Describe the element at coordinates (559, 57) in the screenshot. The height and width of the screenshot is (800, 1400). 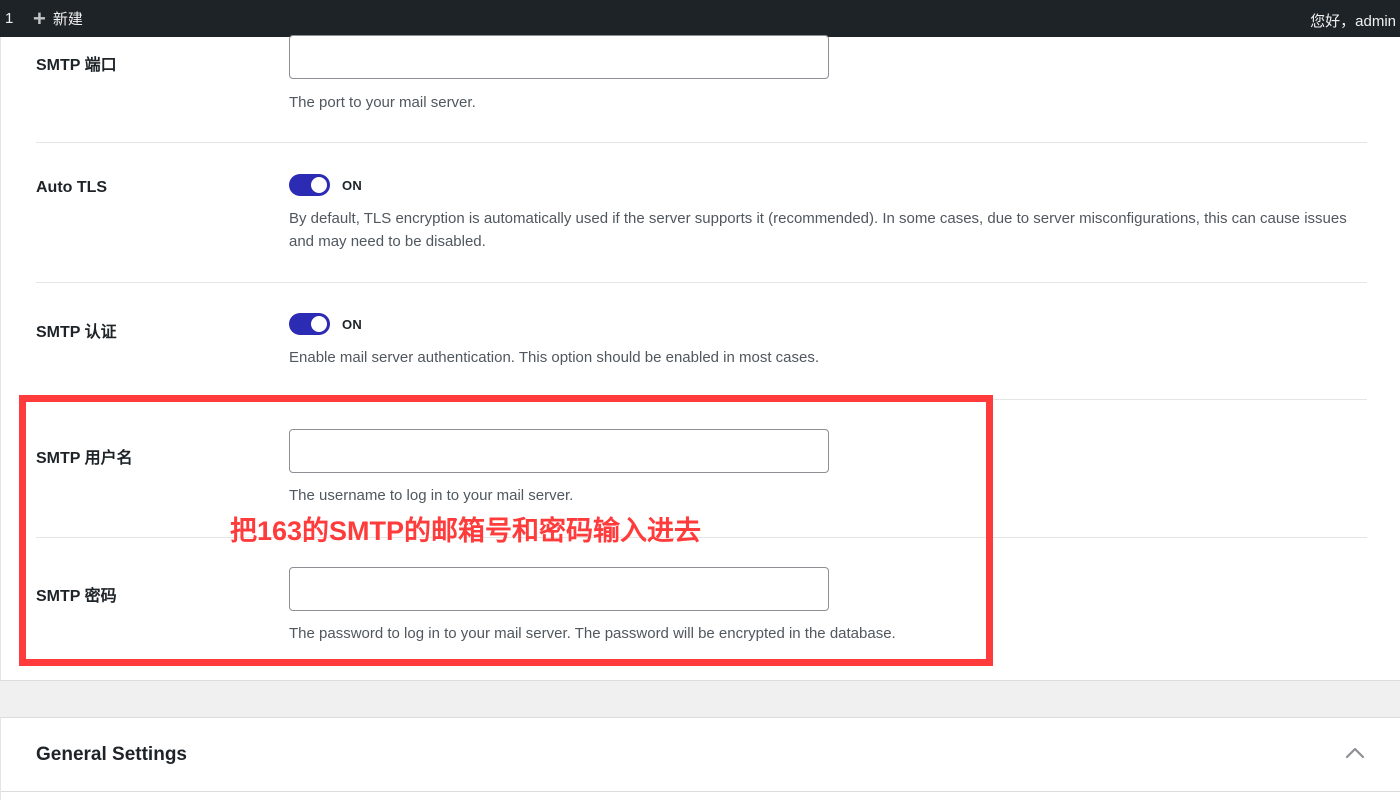
I see `smtp-port-input` at that location.